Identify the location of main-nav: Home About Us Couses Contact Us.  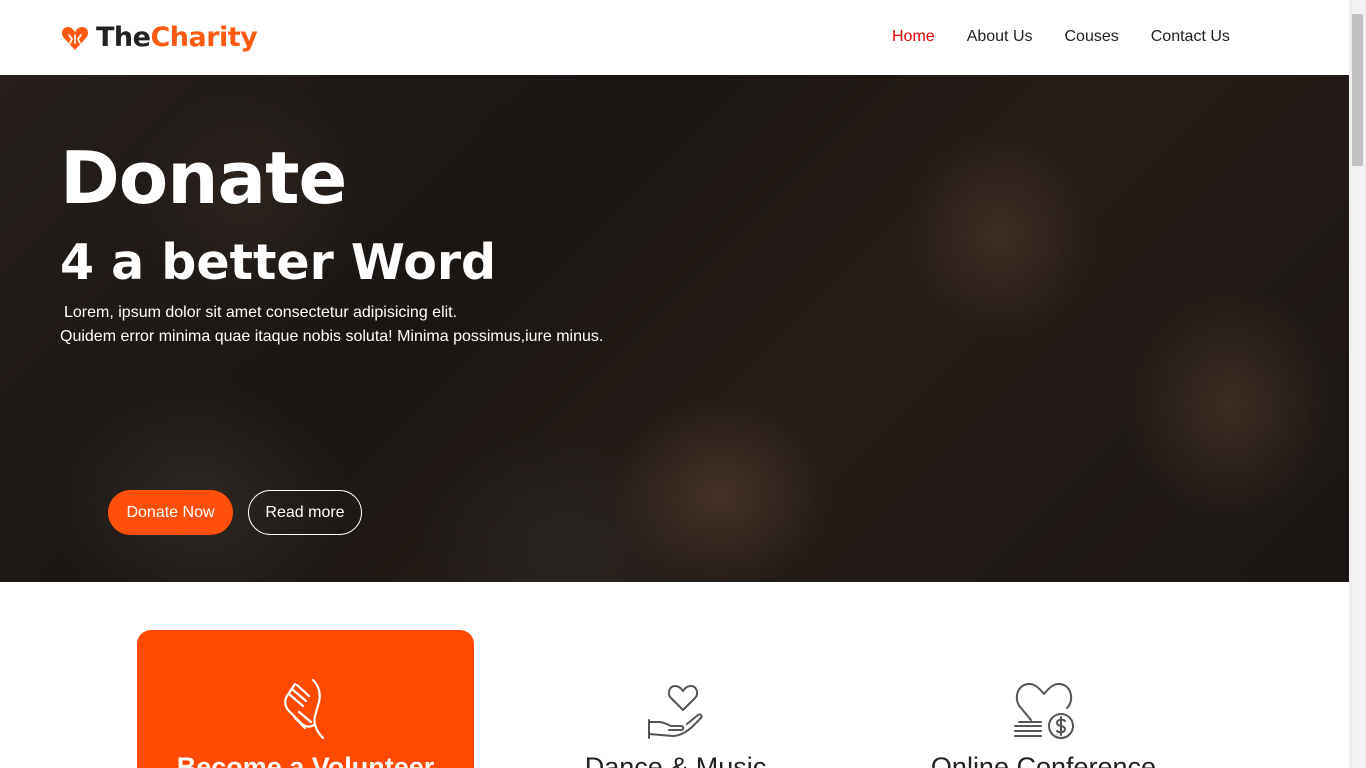
(1077, 37).